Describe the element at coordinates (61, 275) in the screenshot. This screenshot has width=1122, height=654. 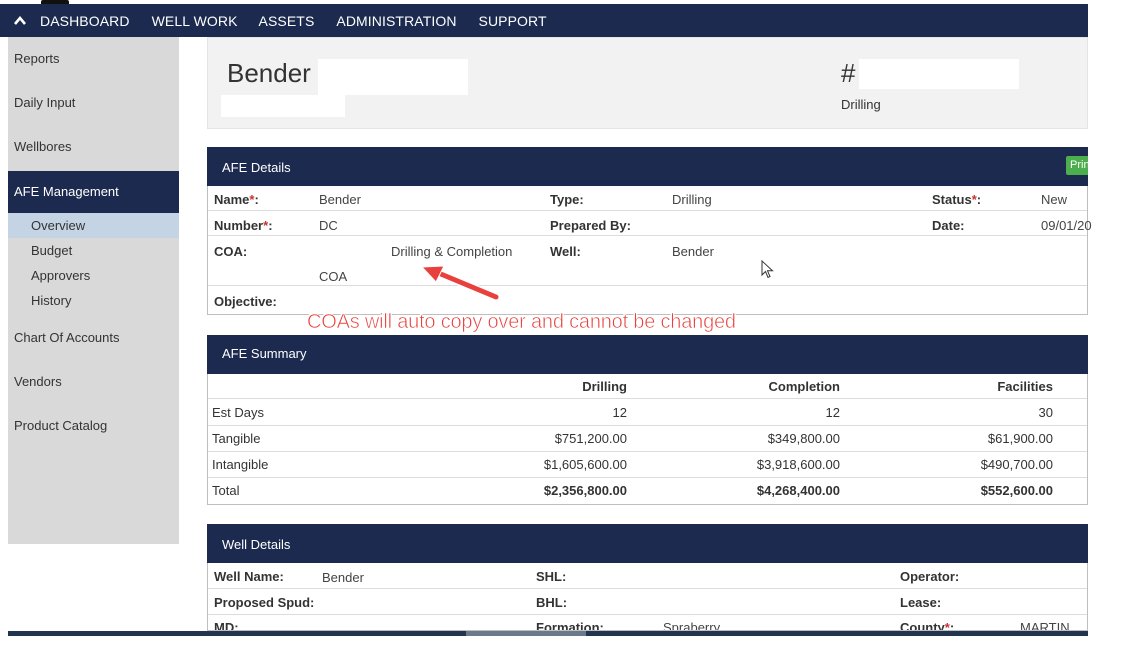
I see `sidebar-subitem-label: Approvers` at that location.